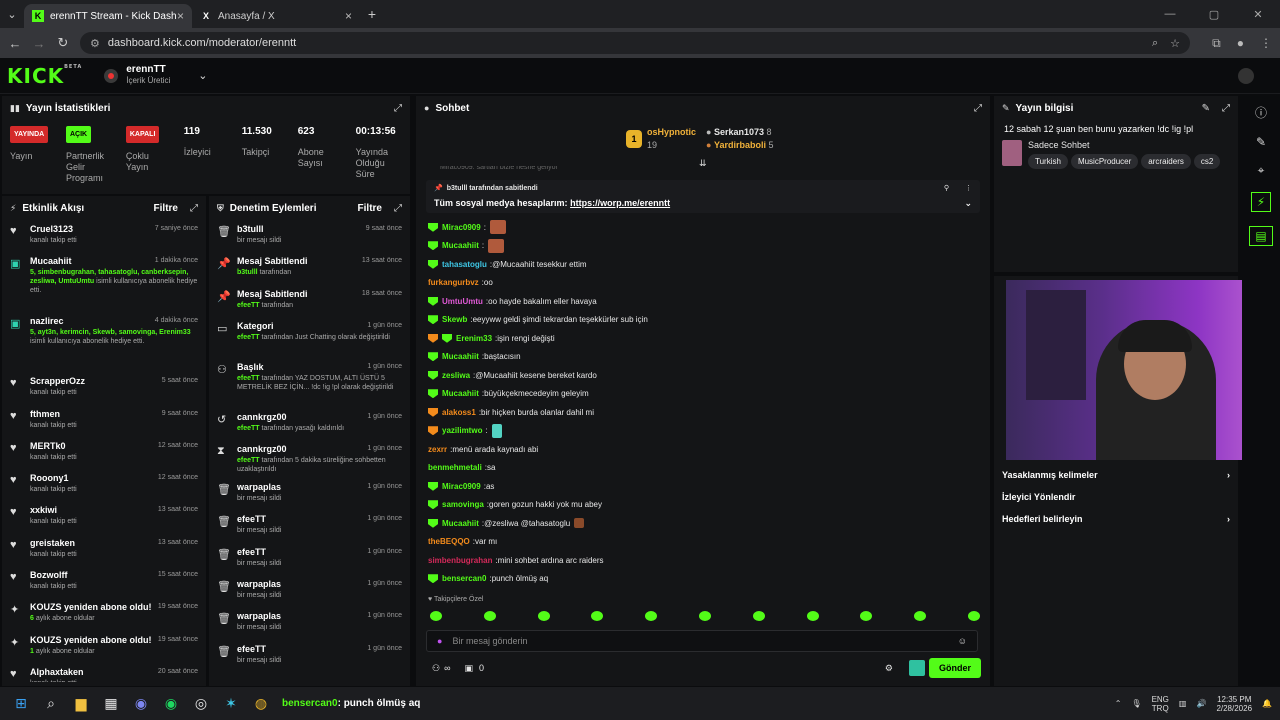 The height and width of the screenshot is (720, 1280). Describe the element at coordinates (63, 43) in the screenshot. I see `reload-icon: ↻` at that location.